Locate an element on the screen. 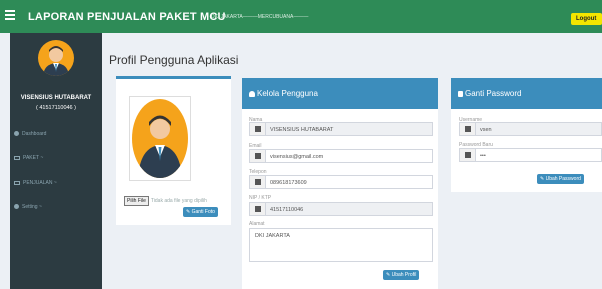  envelope-icon is located at coordinates (258, 156).